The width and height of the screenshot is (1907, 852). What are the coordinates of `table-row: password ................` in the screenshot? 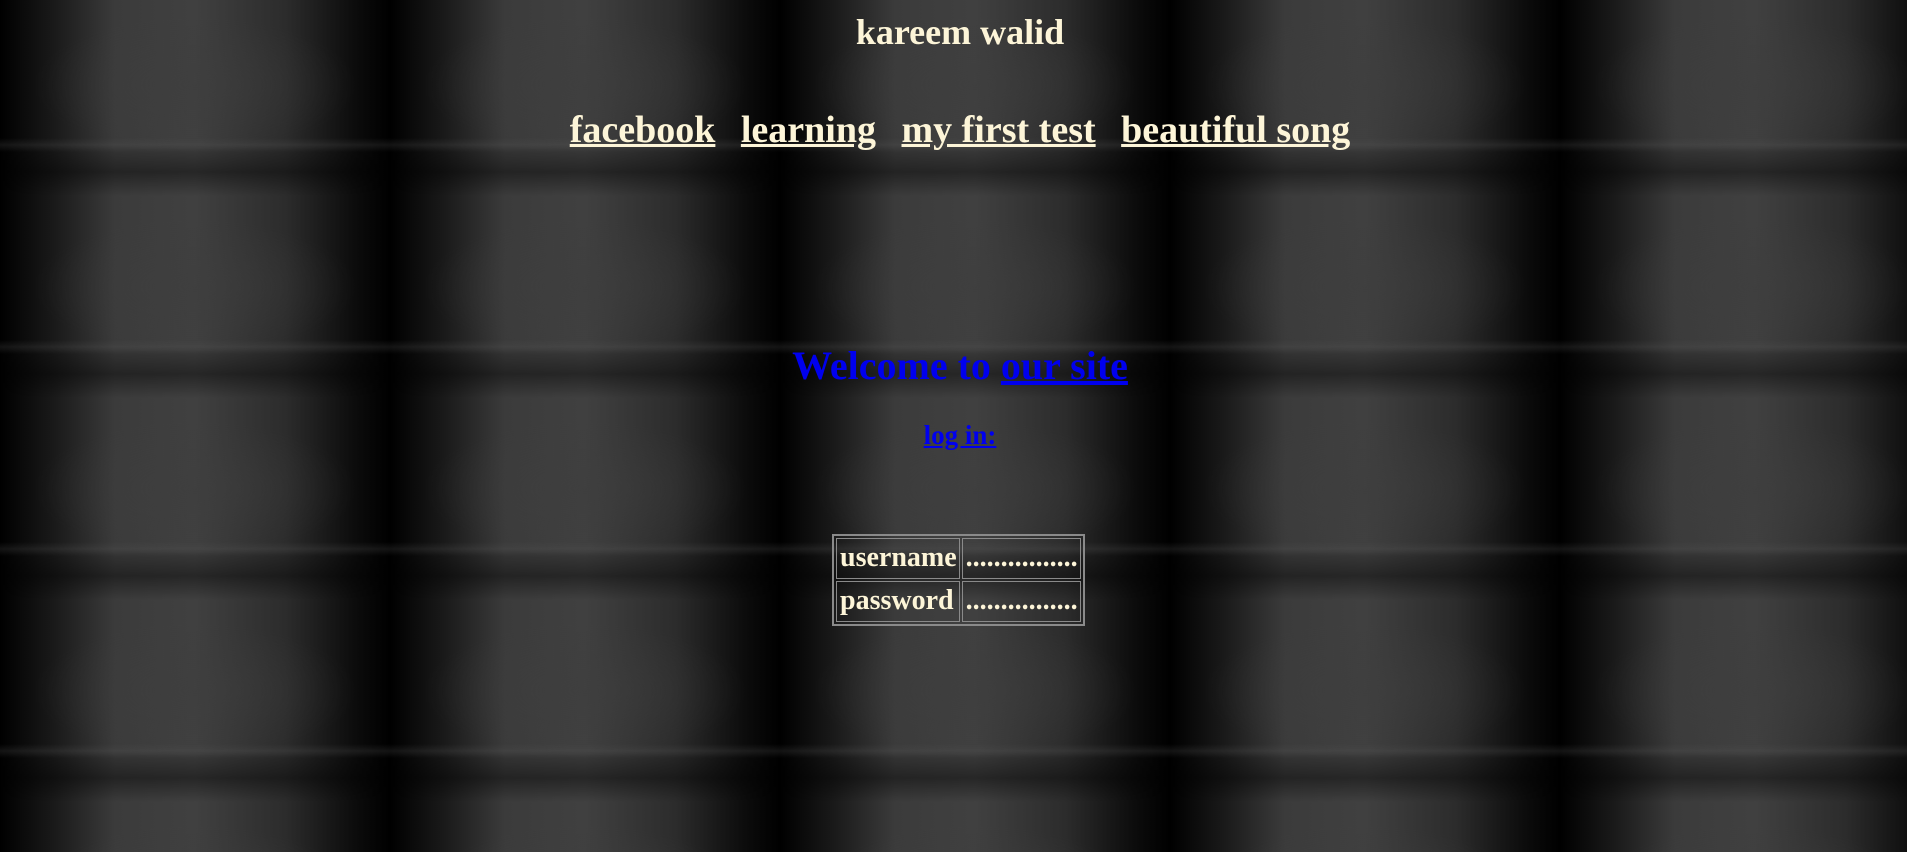 It's located at (958, 601).